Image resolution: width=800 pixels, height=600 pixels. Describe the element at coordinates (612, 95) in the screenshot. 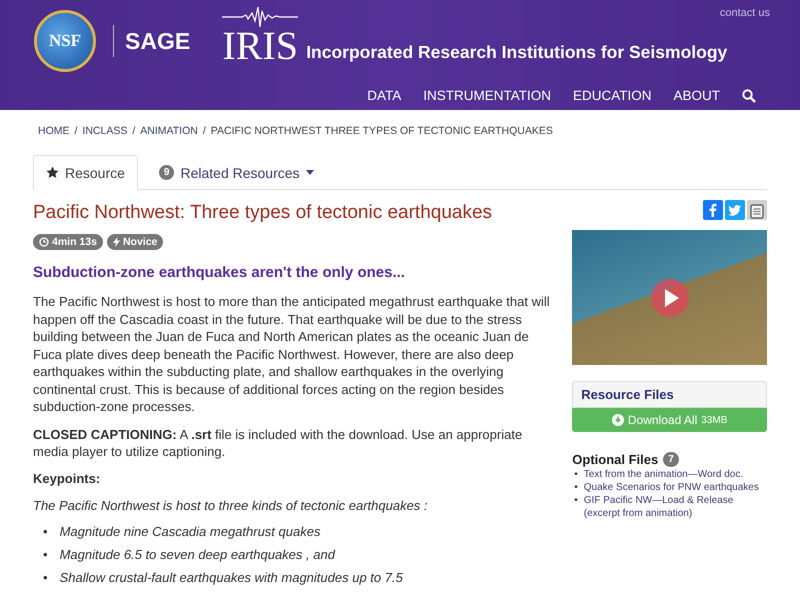

I see `nav-link: EDUCATION` at that location.